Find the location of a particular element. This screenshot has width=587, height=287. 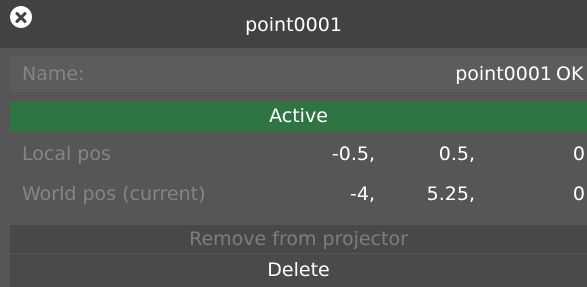

local-pos-row: Local pos -0.5, 0.5, 0 is located at coordinates (298, 156).